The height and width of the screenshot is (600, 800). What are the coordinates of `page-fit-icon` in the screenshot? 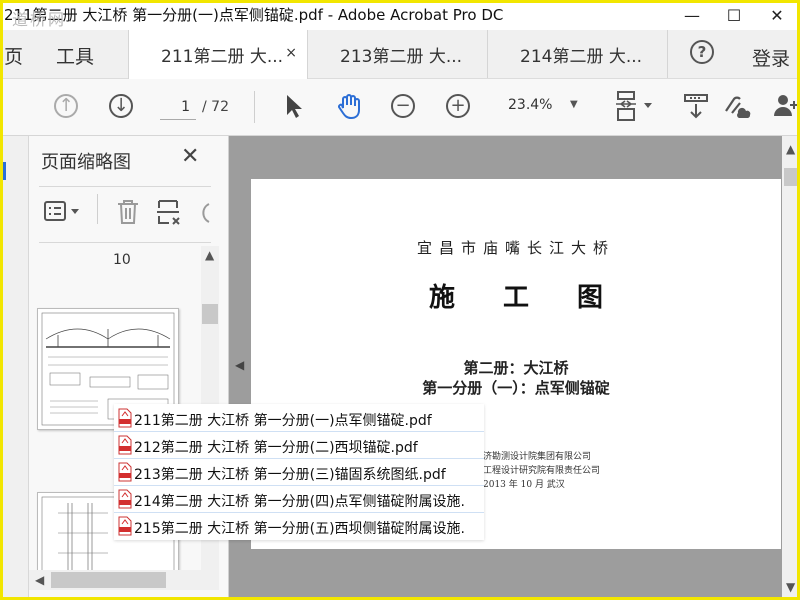 It's located at (634, 106).